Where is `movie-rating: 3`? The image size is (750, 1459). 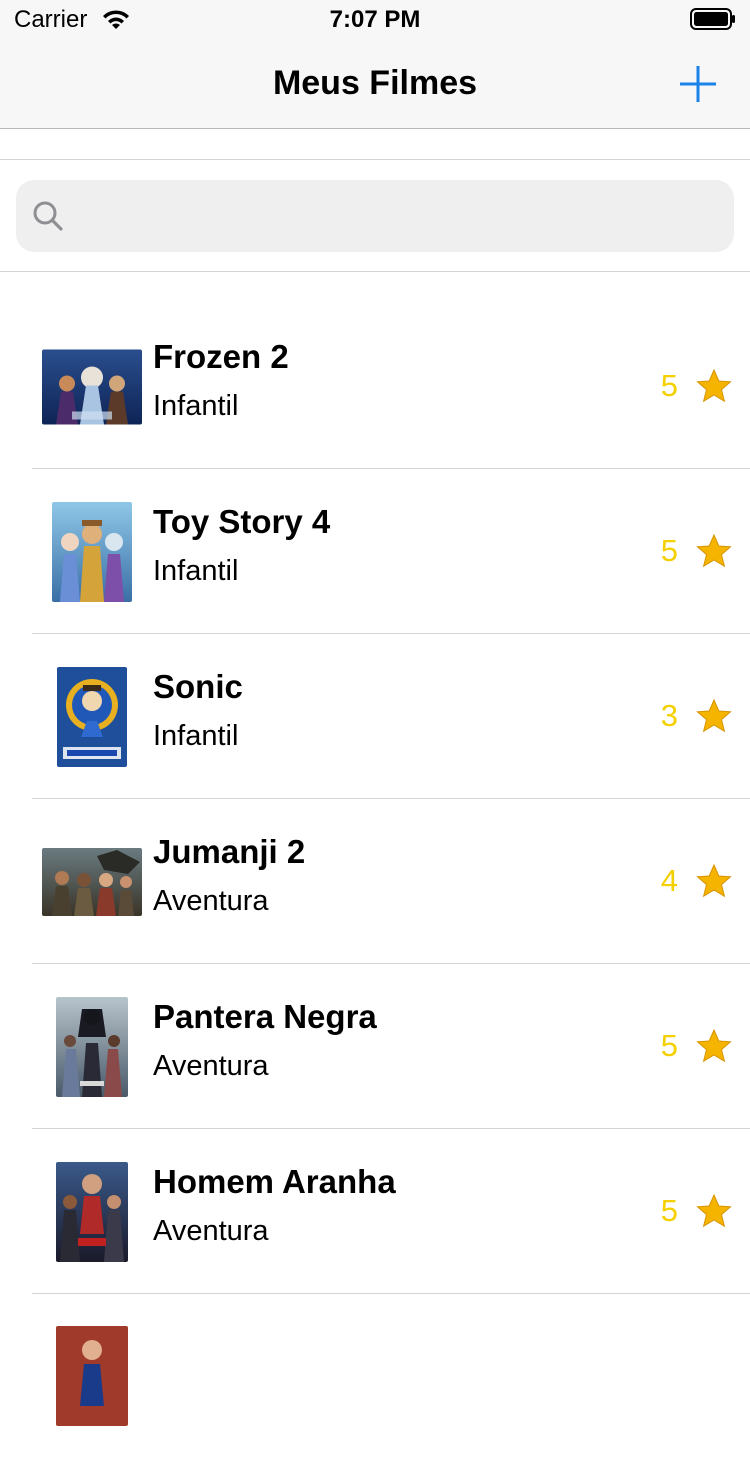
movie-rating: 3 is located at coordinates (669, 715).